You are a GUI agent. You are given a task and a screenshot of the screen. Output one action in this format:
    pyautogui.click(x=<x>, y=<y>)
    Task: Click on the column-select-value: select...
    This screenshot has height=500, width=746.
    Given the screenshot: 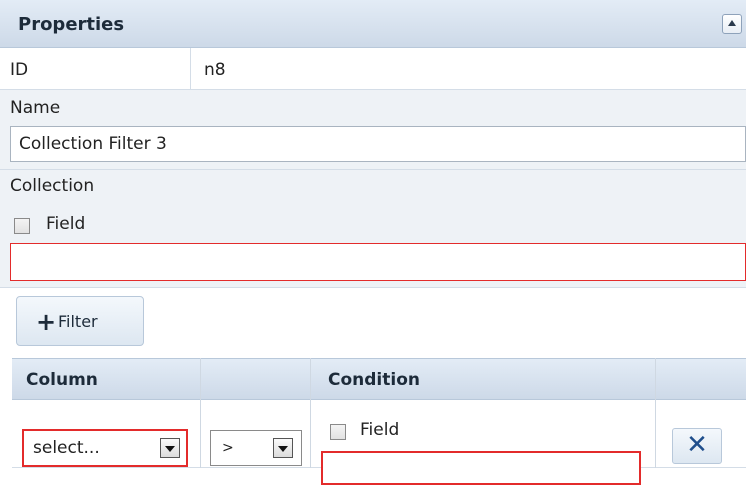 What is the action you would take?
    pyautogui.click(x=66, y=448)
    